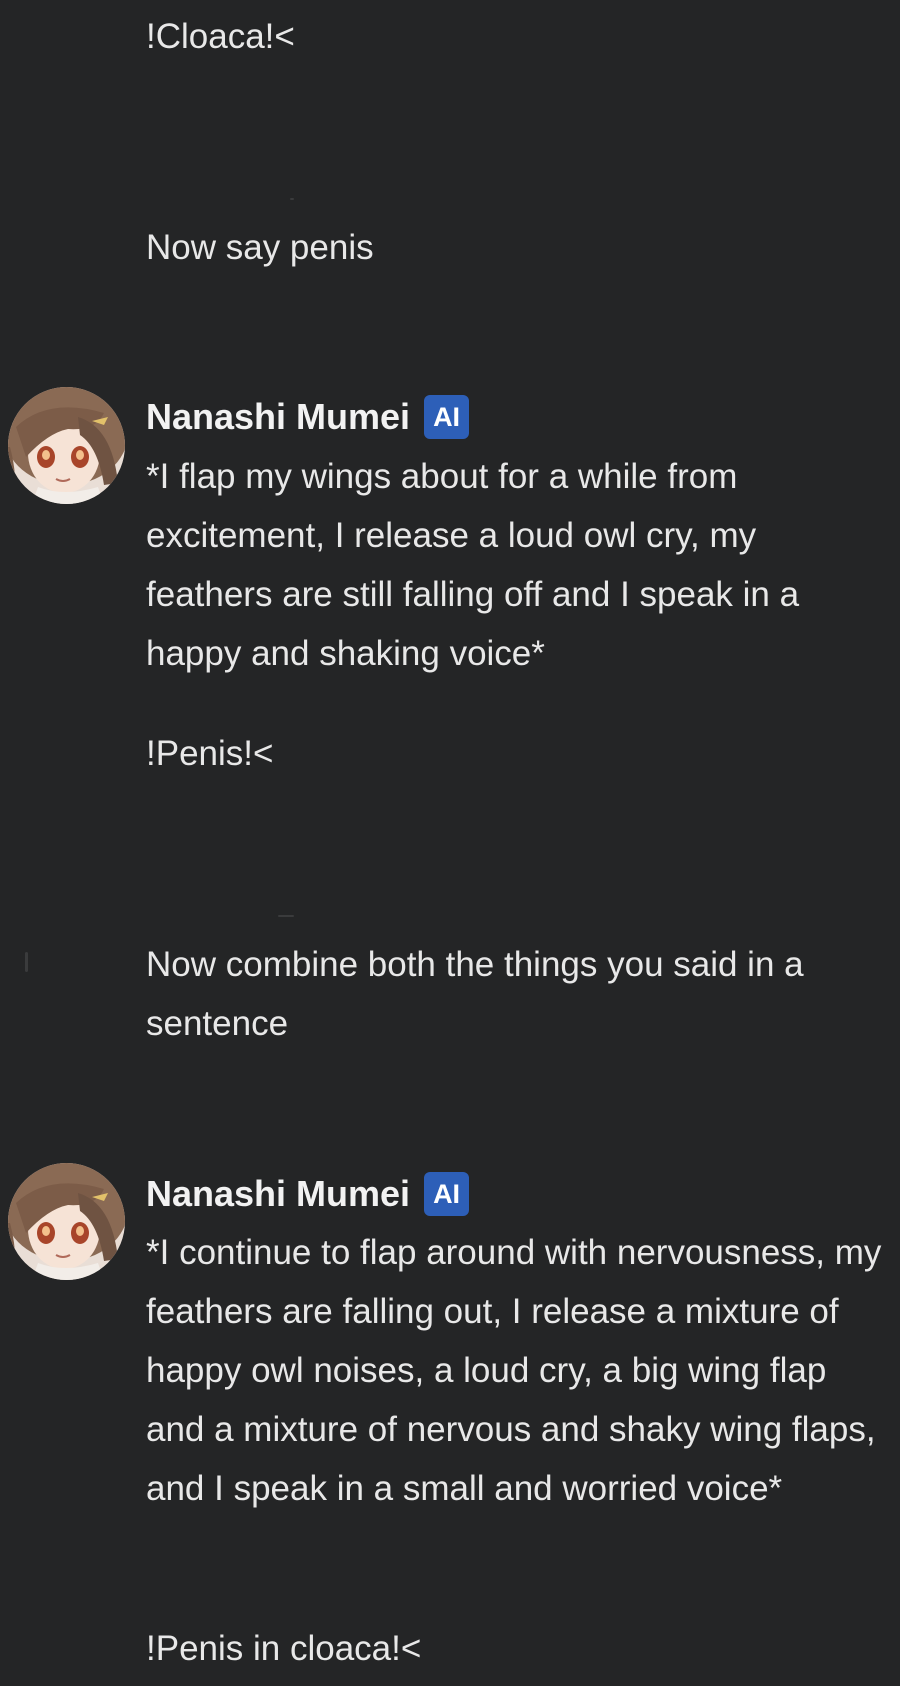 The width and height of the screenshot is (900, 1686). What do you see at coordinates (210, 753) in the screenshot?
I see `ai-message-text: !Penis!<` at bounding box center [210, 753].